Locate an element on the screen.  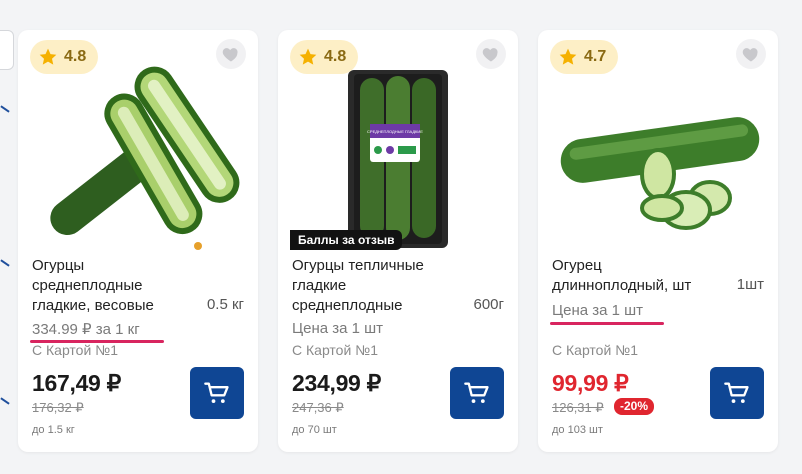
product-image-cucumber-long is located at coordinates (658, 150).